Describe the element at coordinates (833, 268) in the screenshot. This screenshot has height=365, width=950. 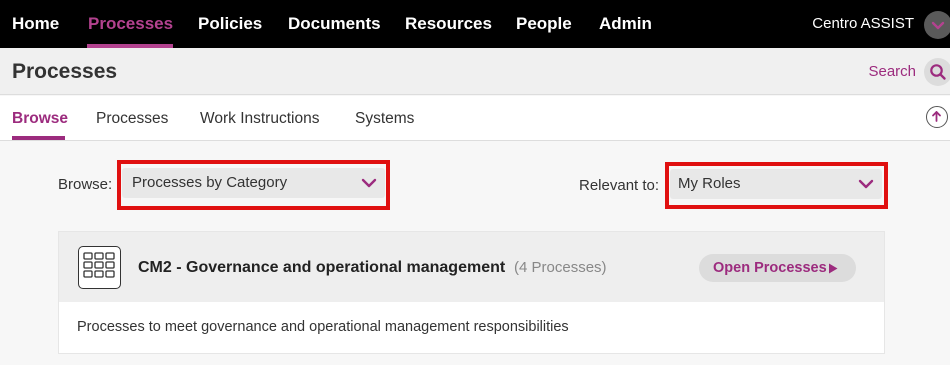
I see `play-arrow-icon` at that location.